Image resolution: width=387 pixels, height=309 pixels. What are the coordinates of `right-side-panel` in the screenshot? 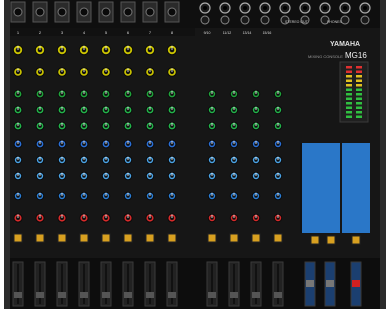 It's located at (383, 154).